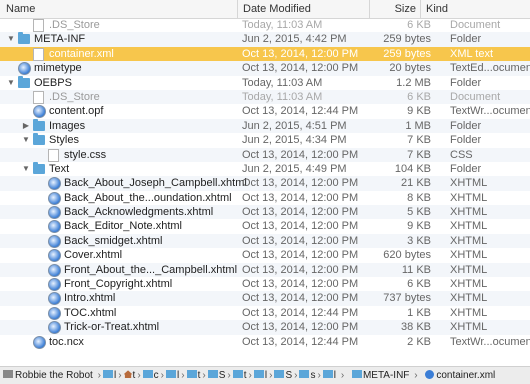 This screenshot has width=530, height=384. What do you see at coordinates (85, 154) in the screenshot?
I see `file-name: style.css` at bounding box center [85, 154].